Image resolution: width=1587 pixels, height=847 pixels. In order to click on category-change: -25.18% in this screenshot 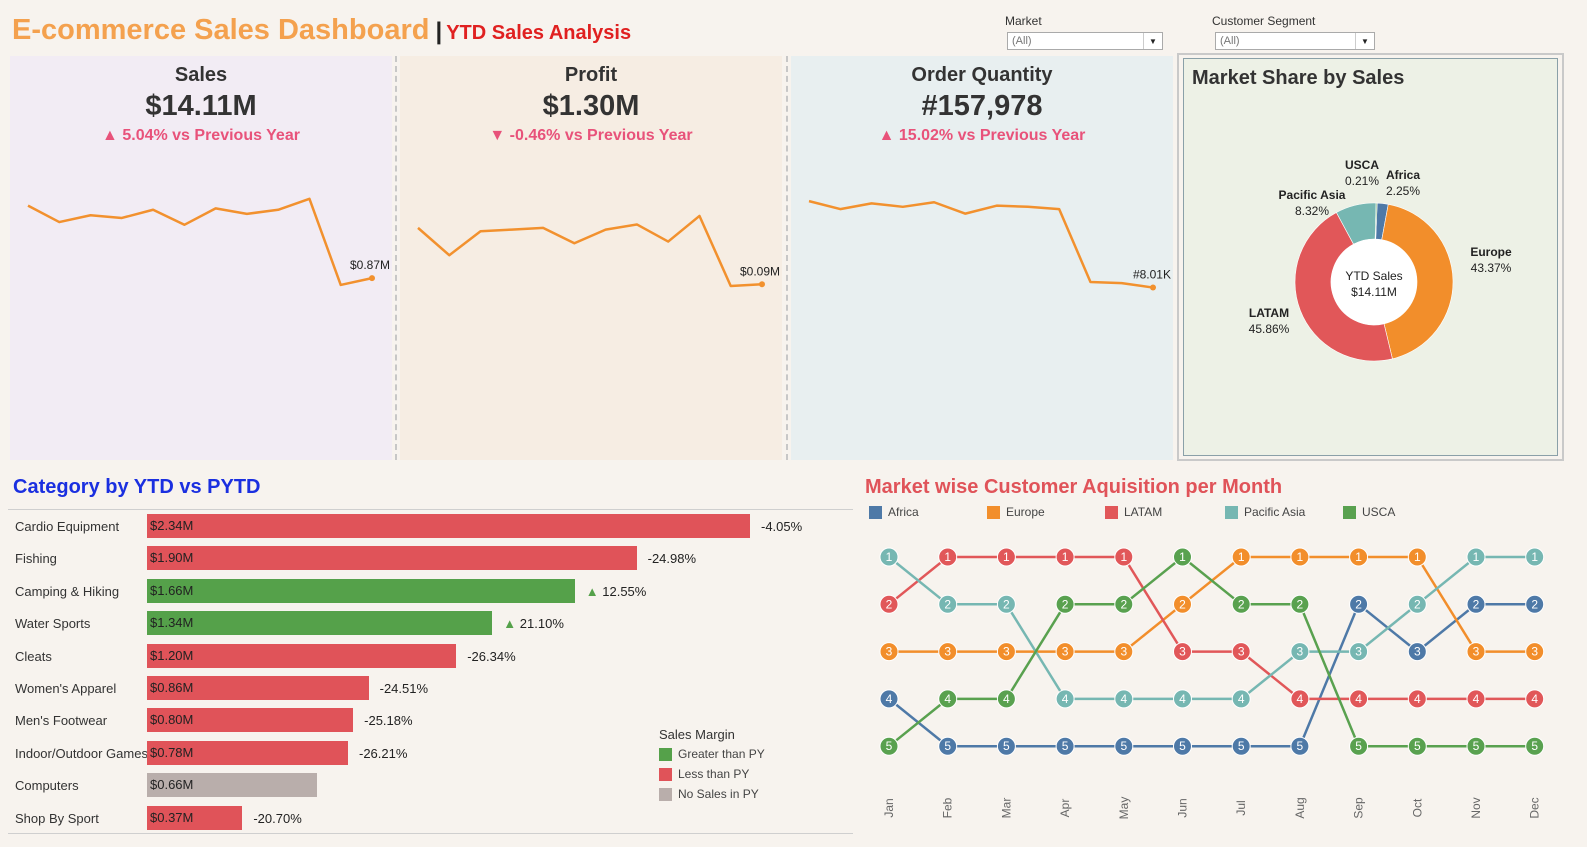, I will do `click(388, 720)`.